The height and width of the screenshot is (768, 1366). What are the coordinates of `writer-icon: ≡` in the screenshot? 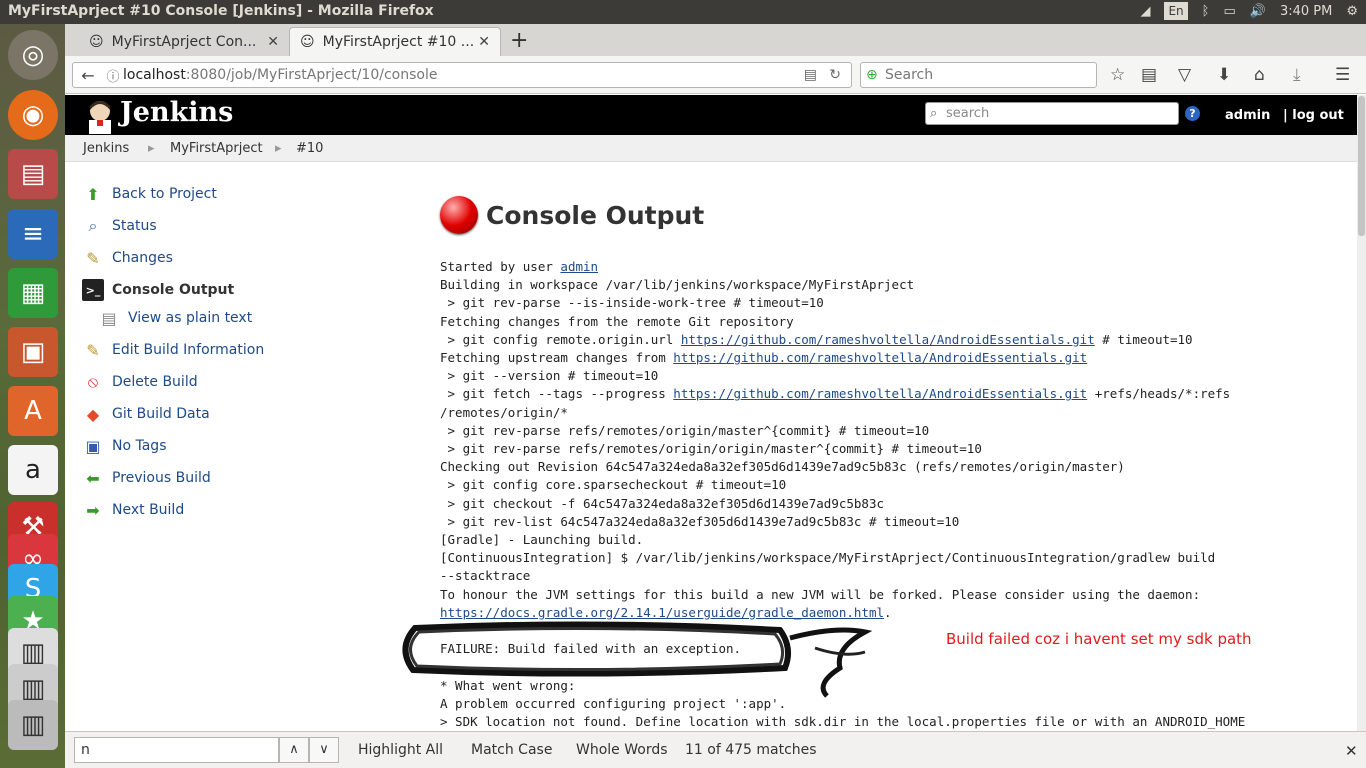 It's located at (33, 234).